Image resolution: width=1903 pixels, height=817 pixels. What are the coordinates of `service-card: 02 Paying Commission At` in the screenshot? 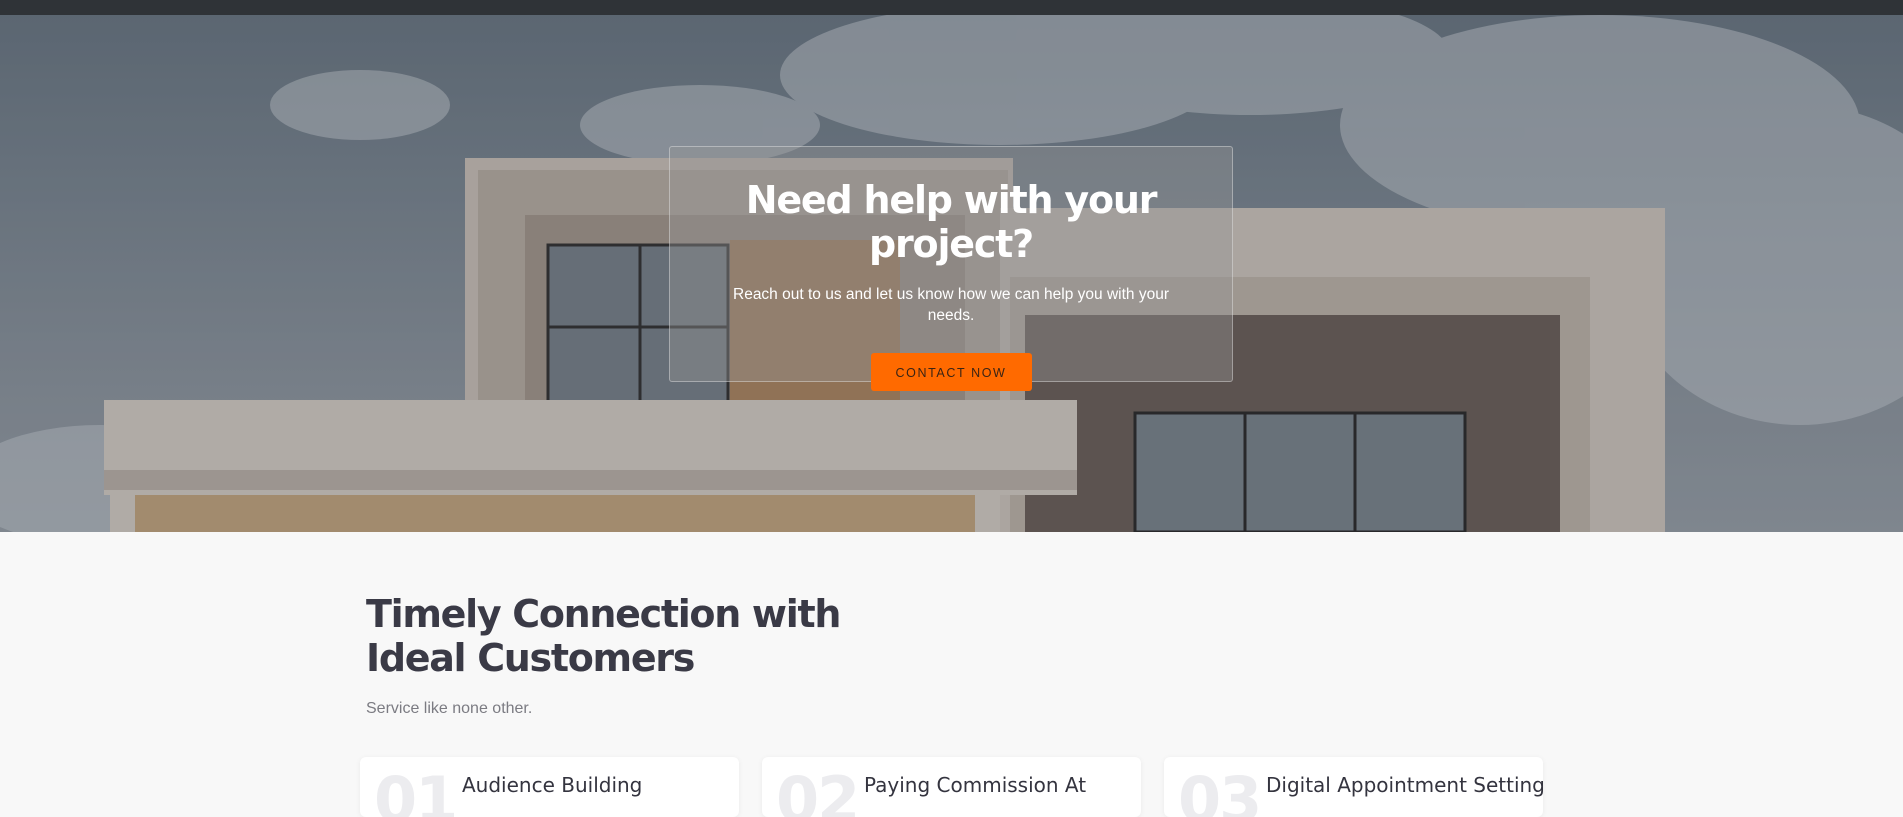 It's located at (951, 787).